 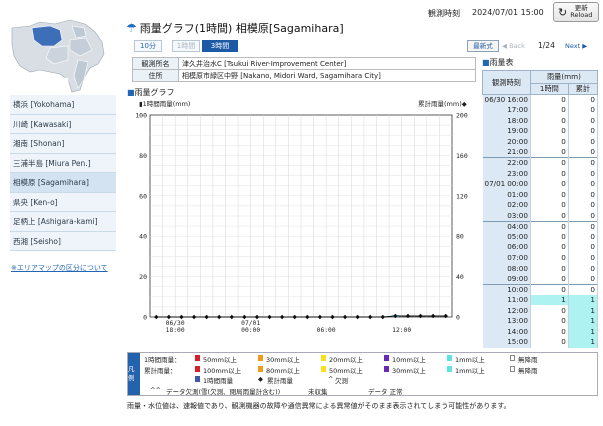 What do you see at coordinates (517, 247) in the screenshot?
I see `rain-table-hour: 06:00` at bounding box center [517, 247].